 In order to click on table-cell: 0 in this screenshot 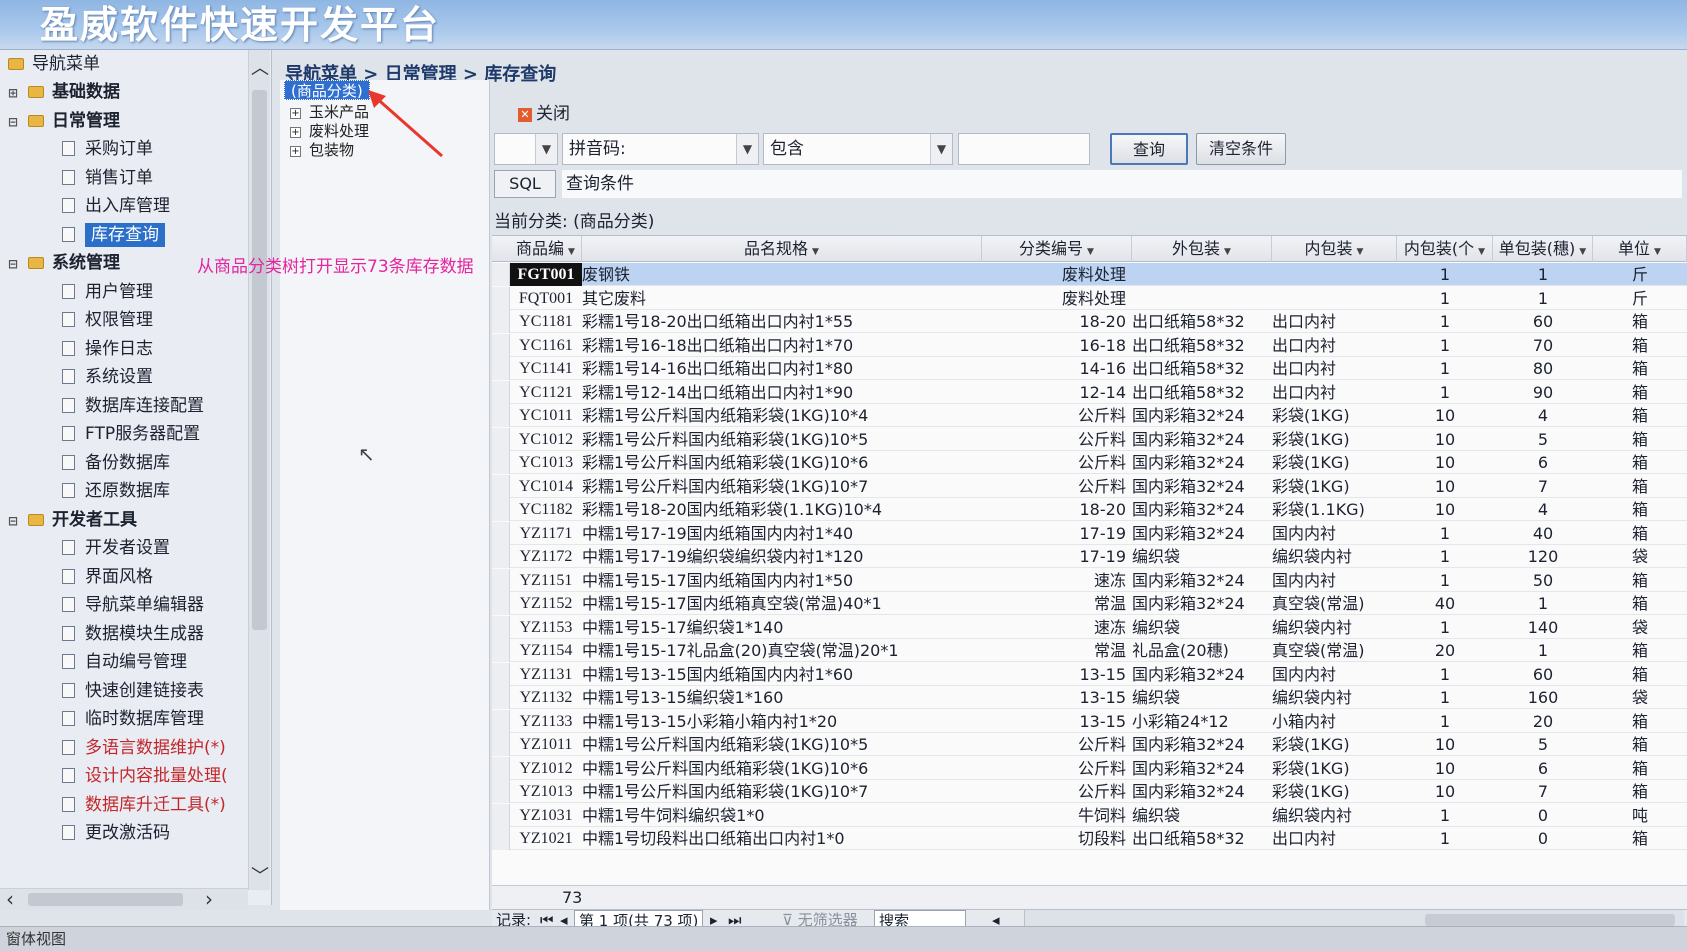, I will do `click(1543, 838)`.